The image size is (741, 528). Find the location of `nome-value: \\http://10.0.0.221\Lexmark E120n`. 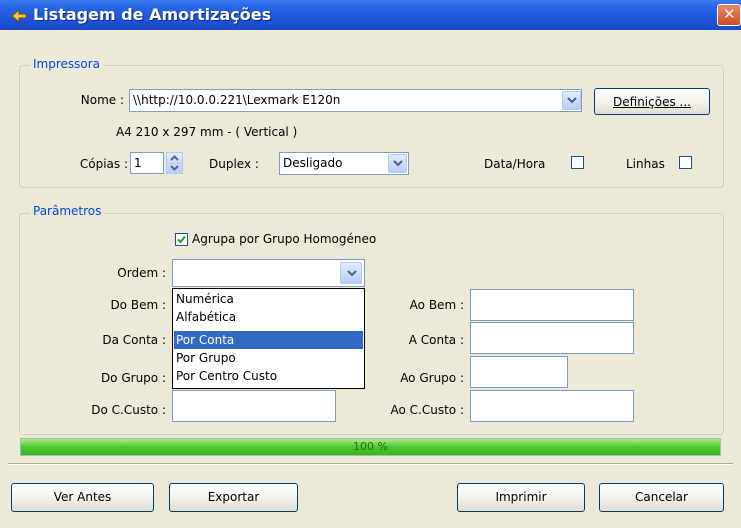

nome-value: \\http://10.0.0.221\Lexmark E120n is located at coordinates (237, 100).